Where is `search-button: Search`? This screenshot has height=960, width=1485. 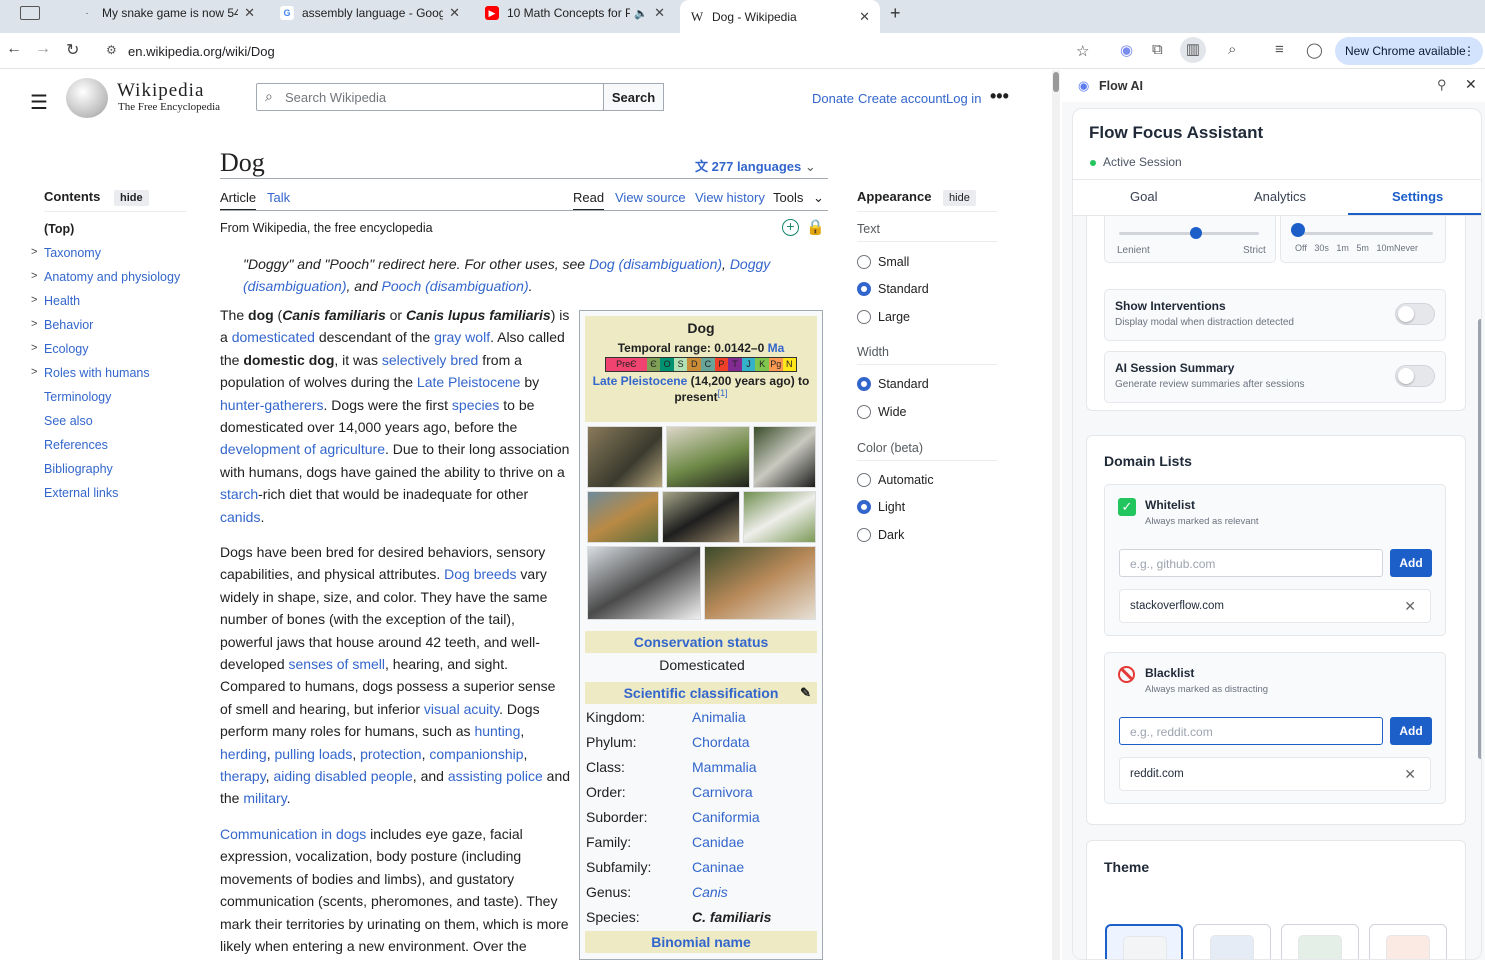 search-button: Search is located at coordinates (633, 97).